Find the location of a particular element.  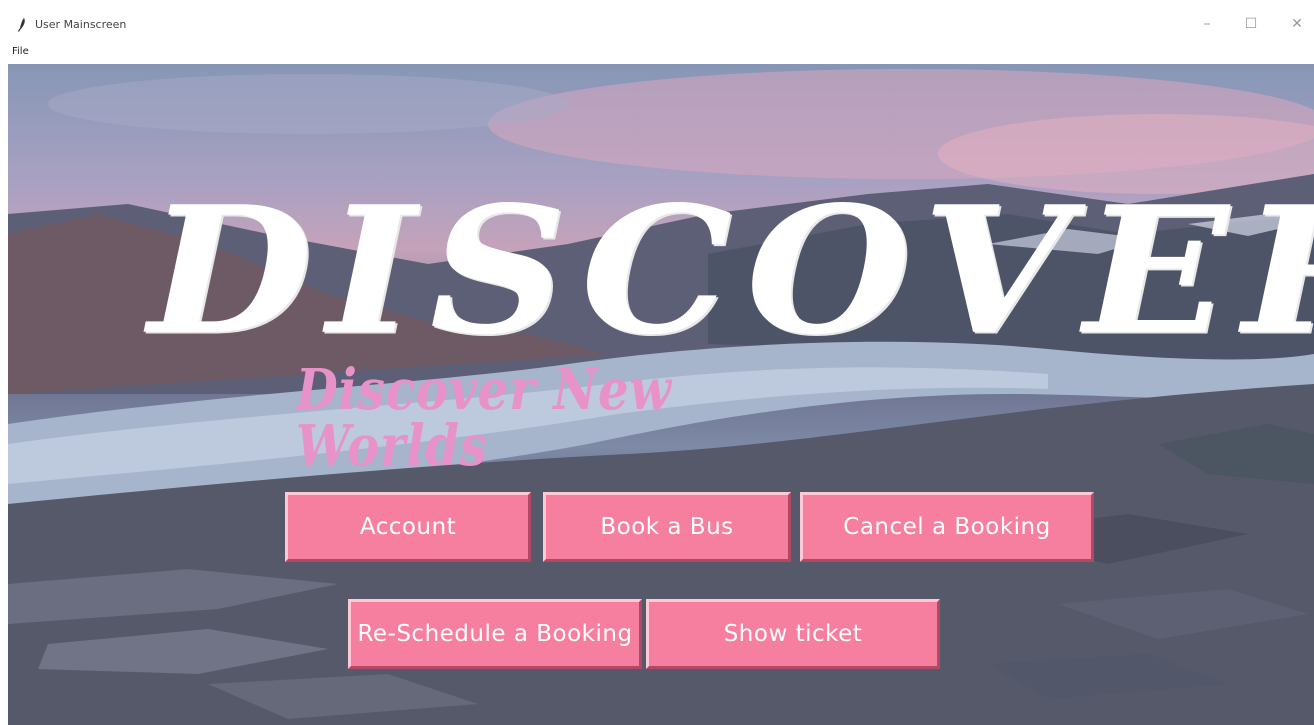

minimize-button: – is located at coordinates (1207, 24).